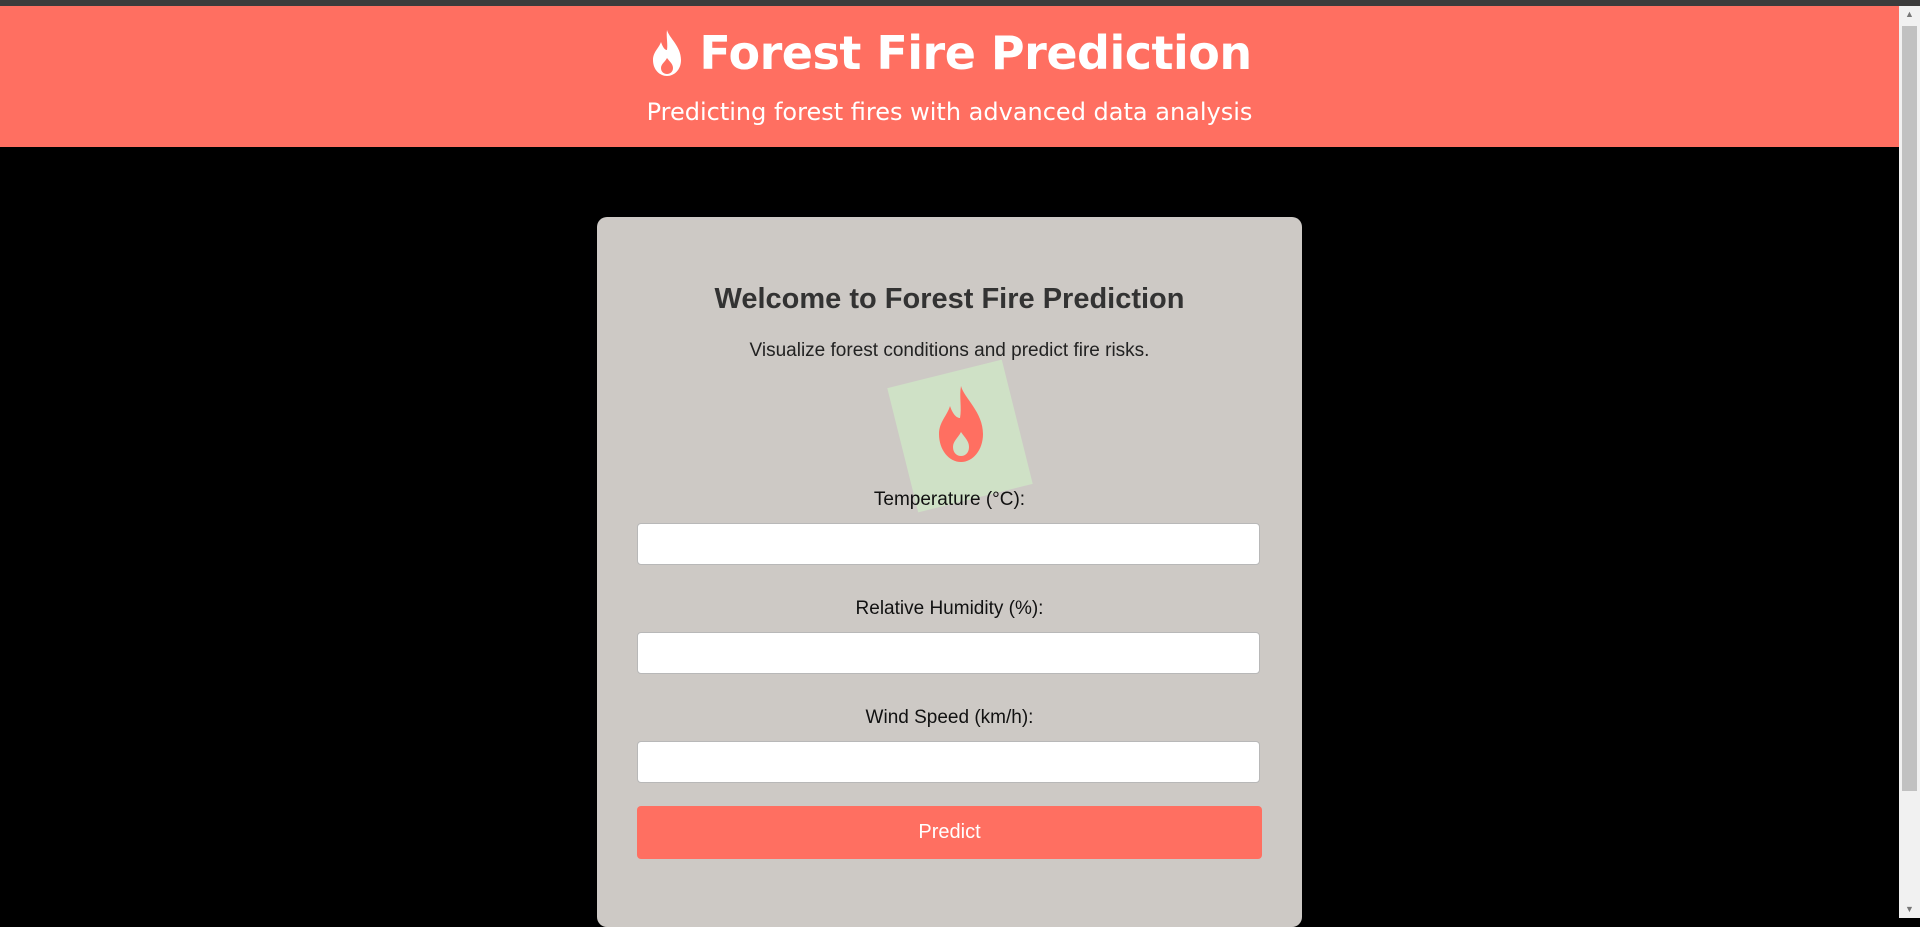 Image resolution: width=1920 pixels, height=927 pixels. Describe the element at coordinates (1909, 408) in the screenshot. I see `scrollbar-thumb` at that location.